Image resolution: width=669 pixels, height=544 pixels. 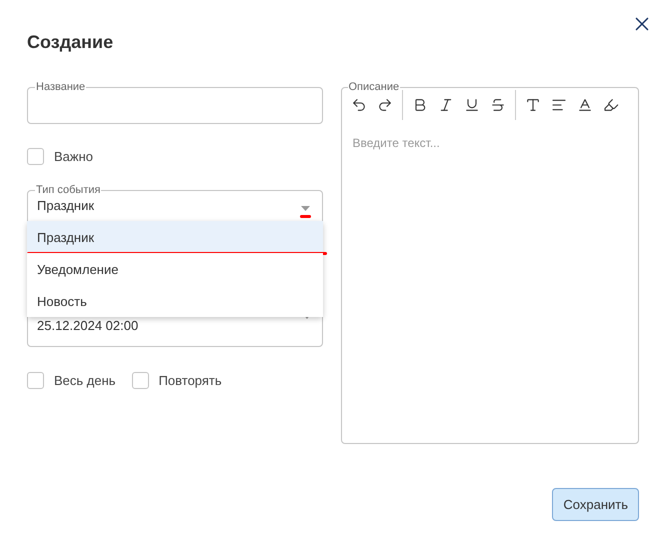 What do you see at coordinates (74, 156) in the screenshot?
I see `checkbox-label: Важно` at bounding box center [74, 156].